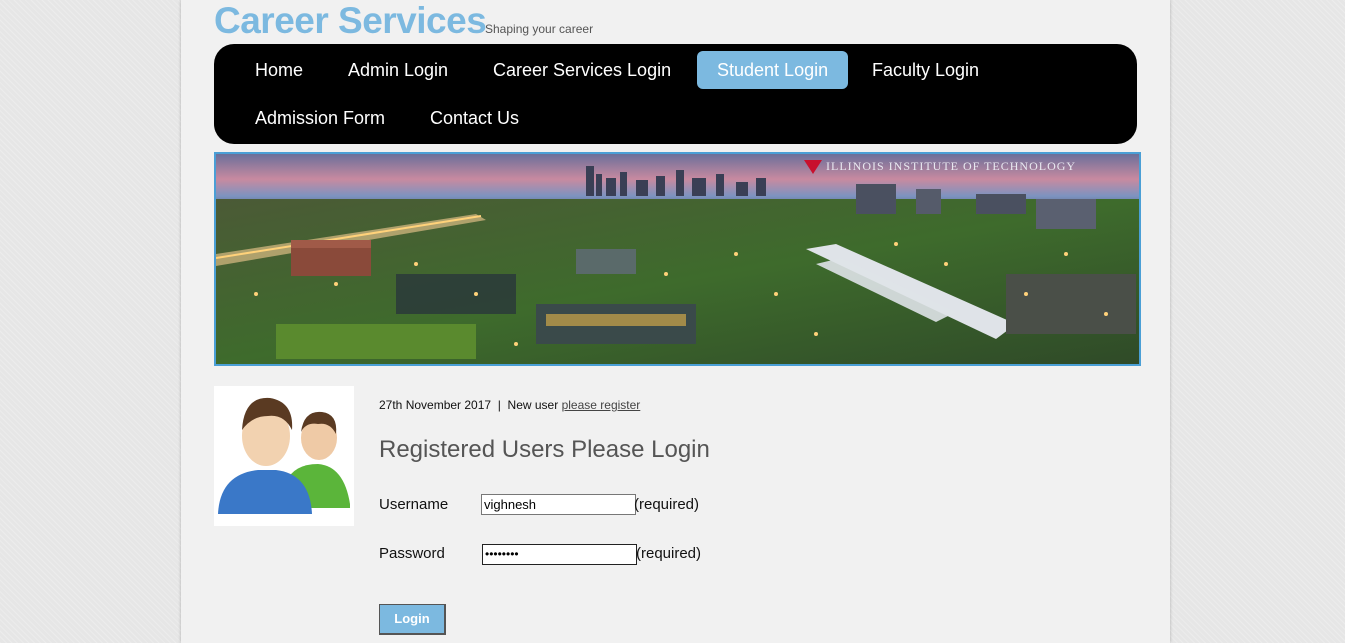  I want to click on password-required-note: (required), so click(669, 553).